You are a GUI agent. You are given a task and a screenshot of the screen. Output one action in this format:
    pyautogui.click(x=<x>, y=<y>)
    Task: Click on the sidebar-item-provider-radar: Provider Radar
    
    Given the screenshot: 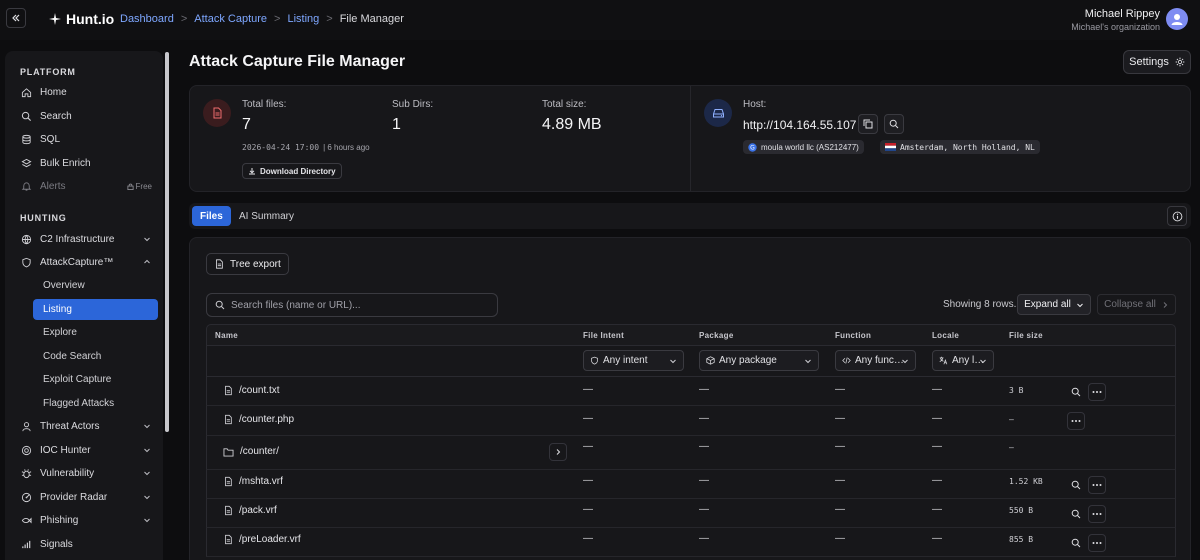 What is the action you would take?
    pyautogui.click(x=85, y=497)
    